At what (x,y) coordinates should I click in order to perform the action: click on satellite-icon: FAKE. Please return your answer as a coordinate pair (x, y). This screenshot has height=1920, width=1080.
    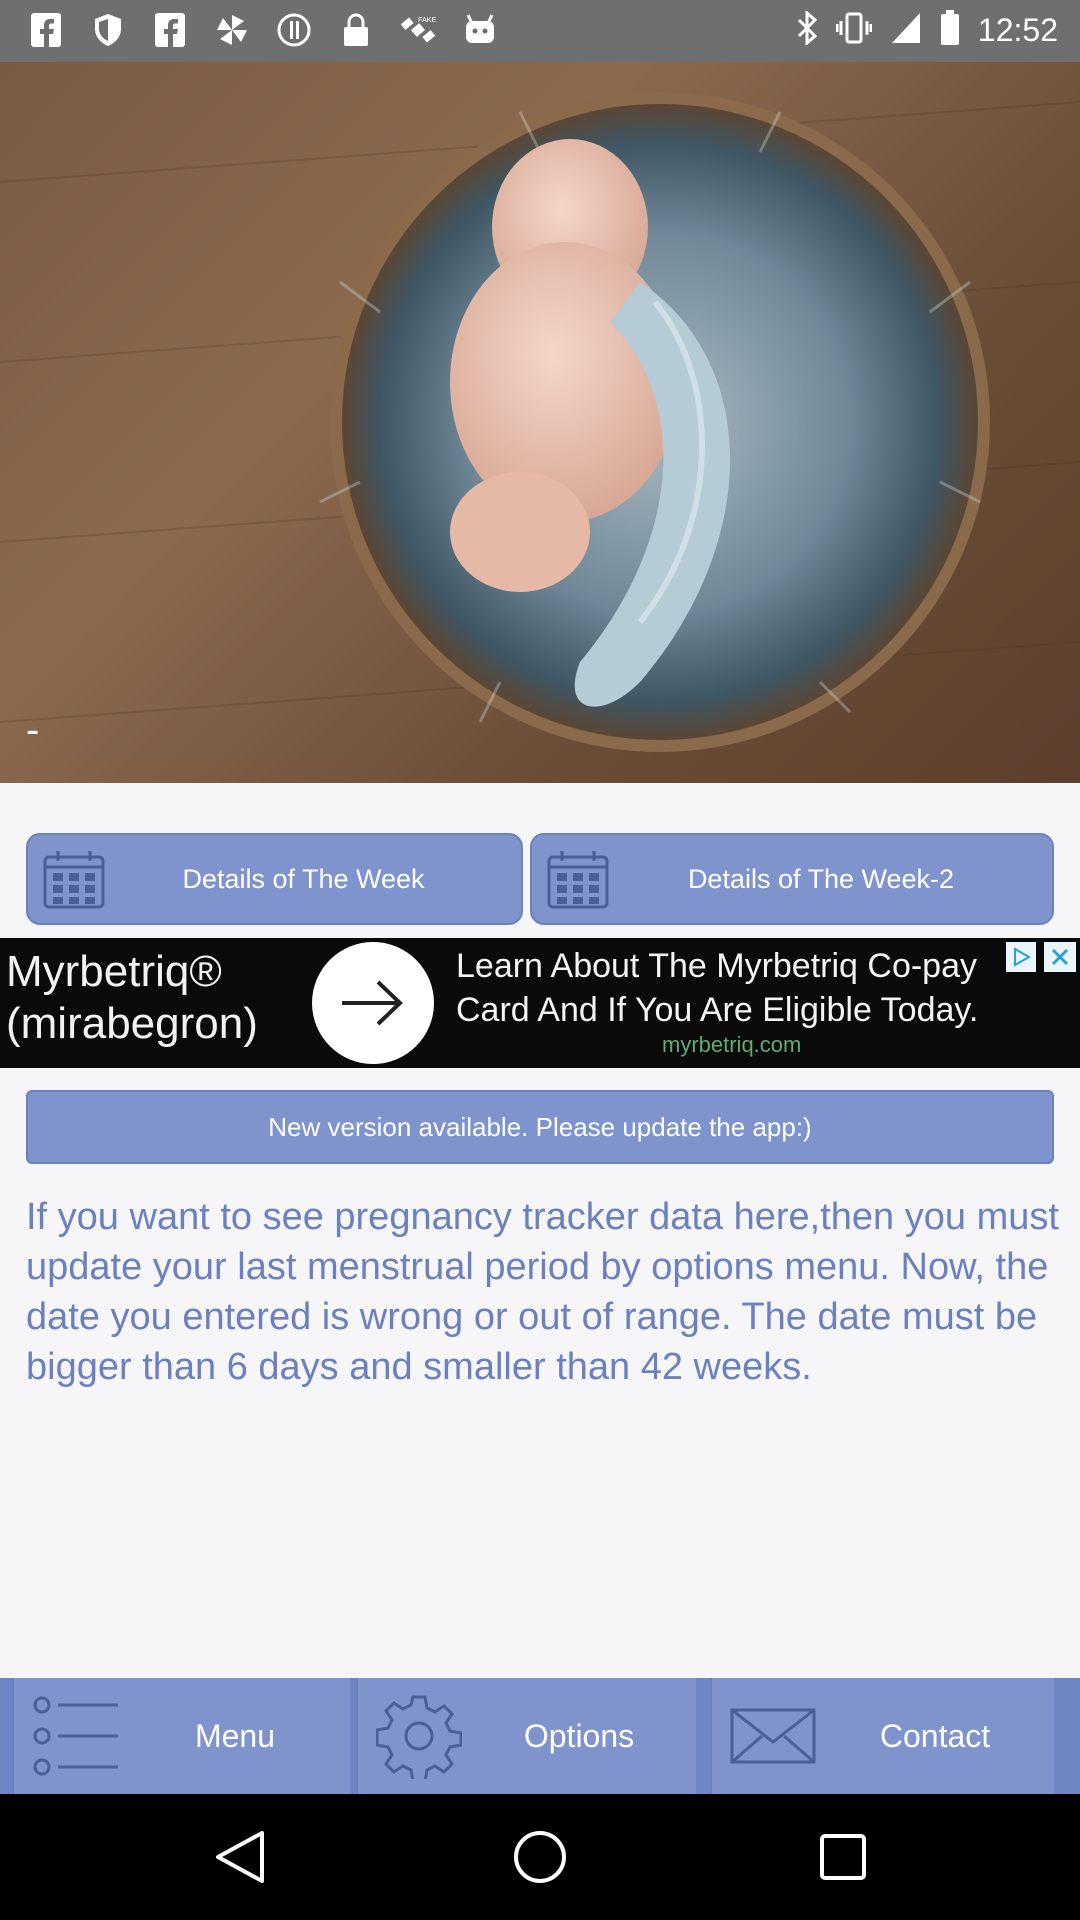
    Looking at the image, I should click on (418, 30).